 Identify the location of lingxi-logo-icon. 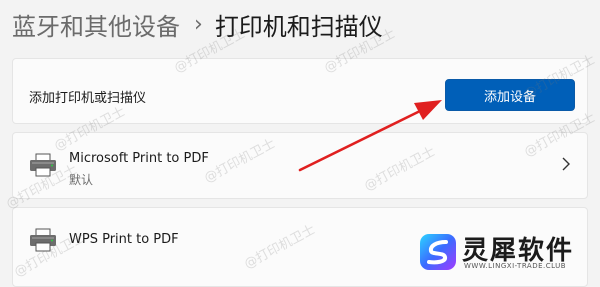
(438, 252).